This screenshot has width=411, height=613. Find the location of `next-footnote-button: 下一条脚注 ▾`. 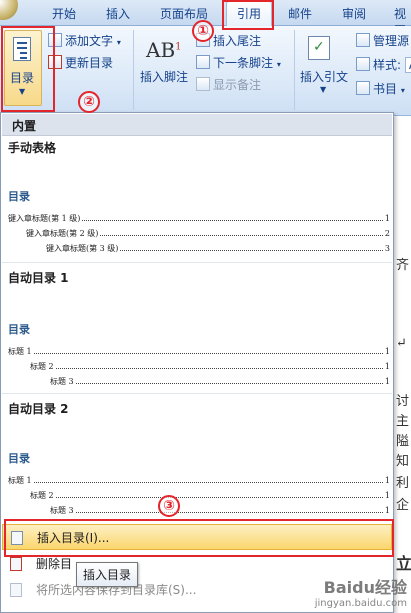

next-footnote-button: 下一条脚注 ▾ is located at coordinates (238, 62).